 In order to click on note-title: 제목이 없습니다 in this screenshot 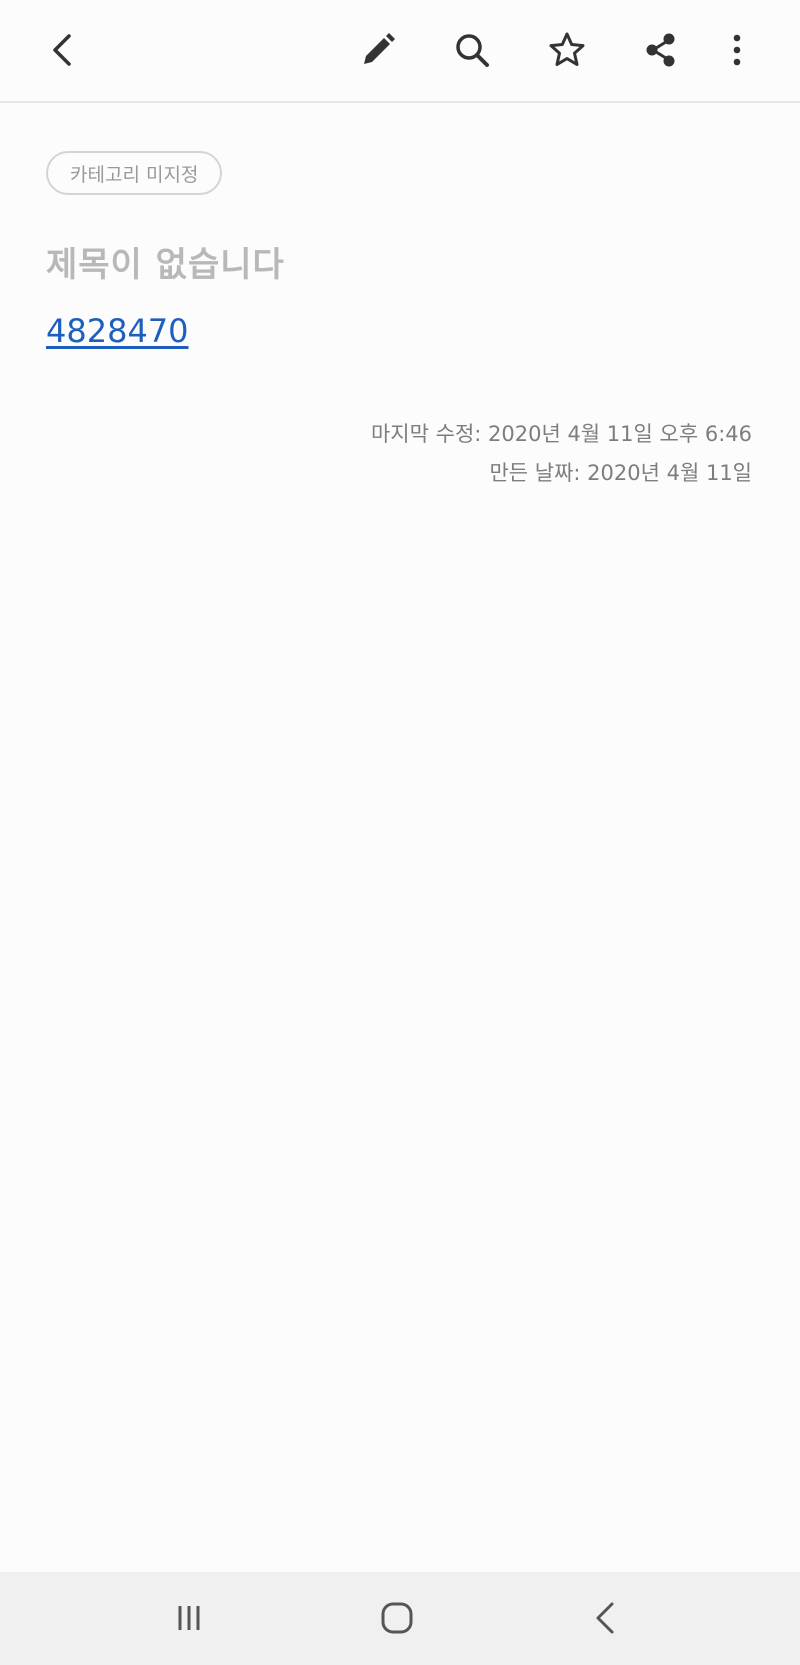, I will do `click(165, 265)`.